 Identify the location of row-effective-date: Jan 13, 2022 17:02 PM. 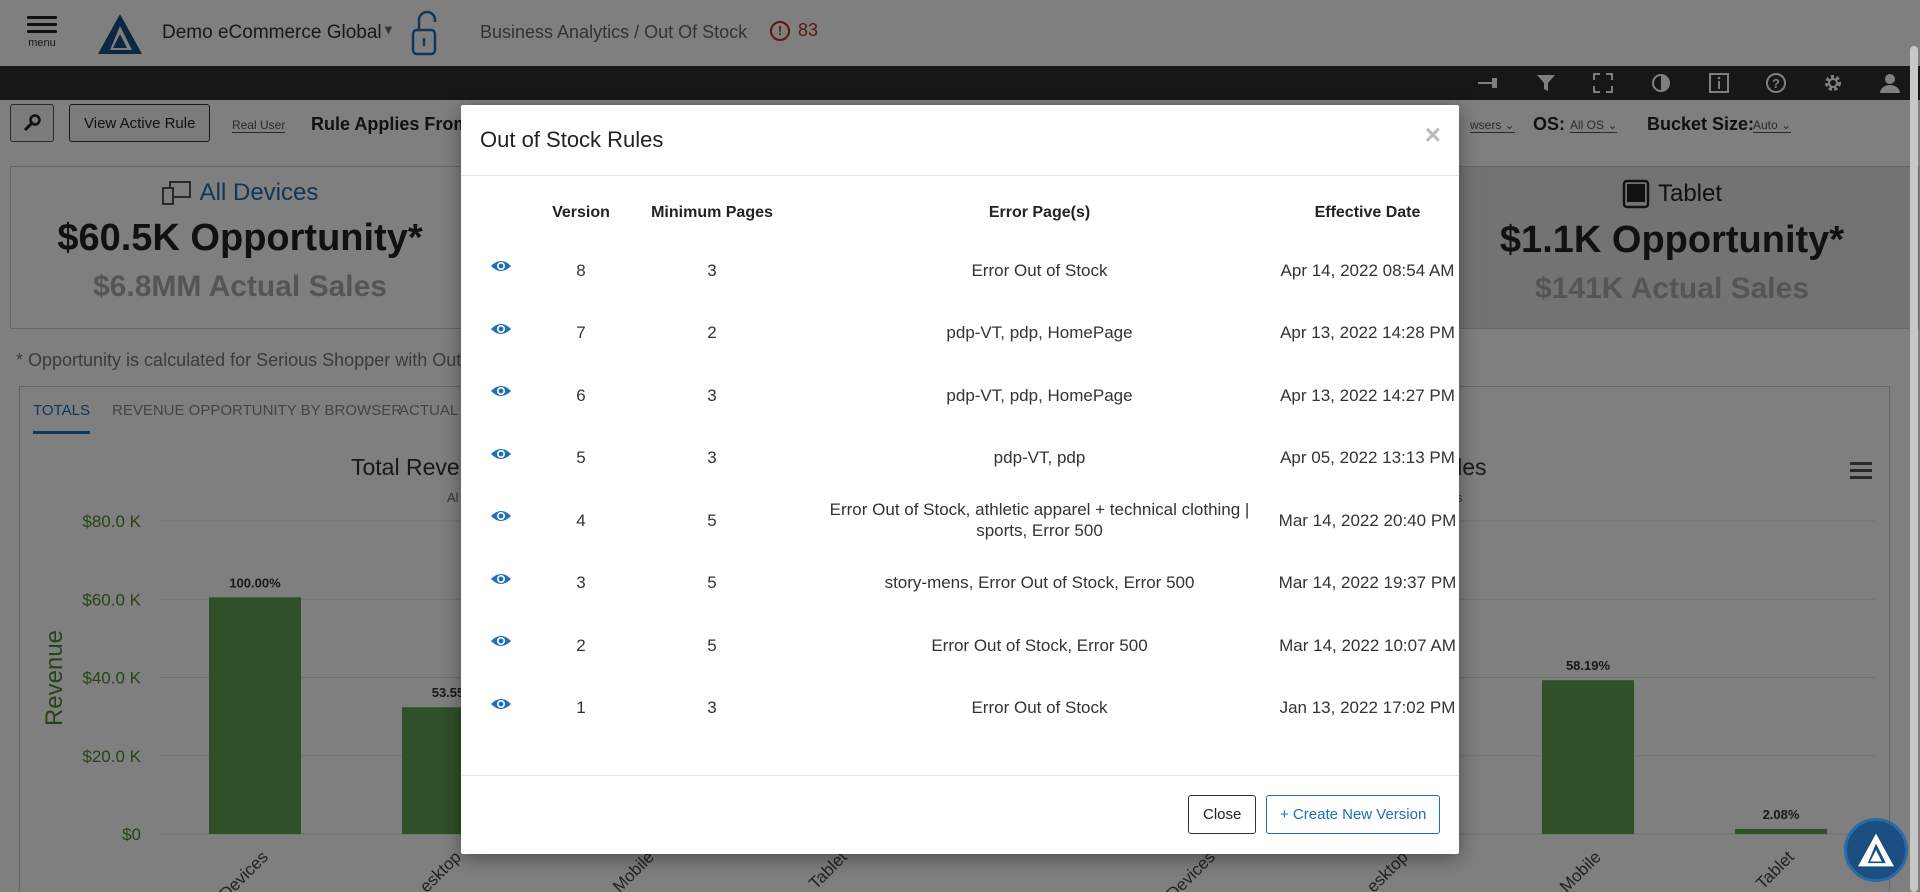
(1367, 708).